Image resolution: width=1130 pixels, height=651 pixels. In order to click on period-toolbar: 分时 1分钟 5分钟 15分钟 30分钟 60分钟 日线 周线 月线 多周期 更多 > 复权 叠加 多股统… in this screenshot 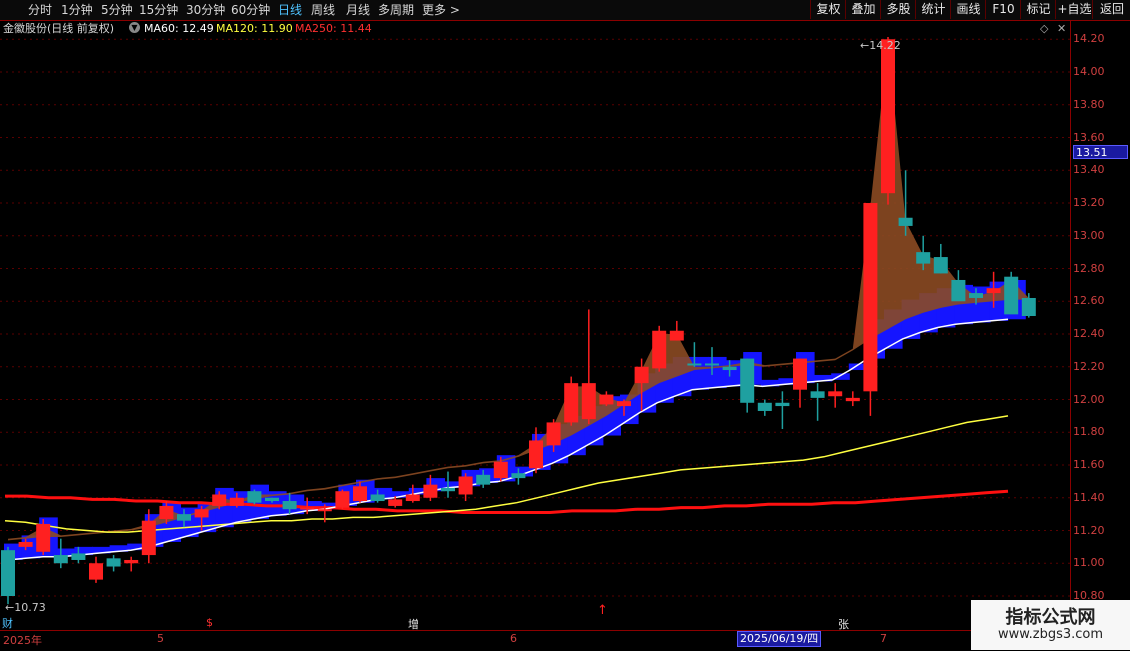, I will do `click(565, 10)`.